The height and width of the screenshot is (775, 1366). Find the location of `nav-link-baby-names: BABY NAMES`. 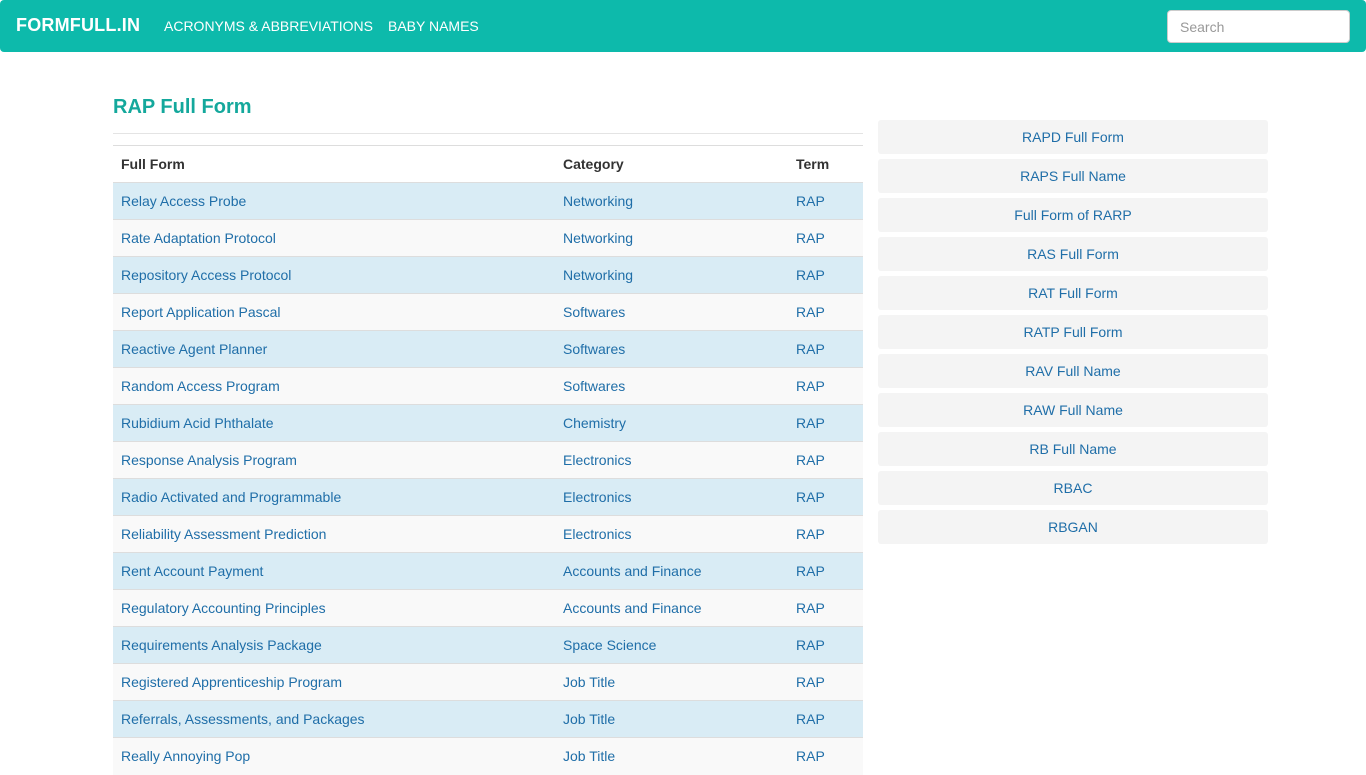

nav-link-baby-names: BABY NAMES is located at coordinates (433, 26).